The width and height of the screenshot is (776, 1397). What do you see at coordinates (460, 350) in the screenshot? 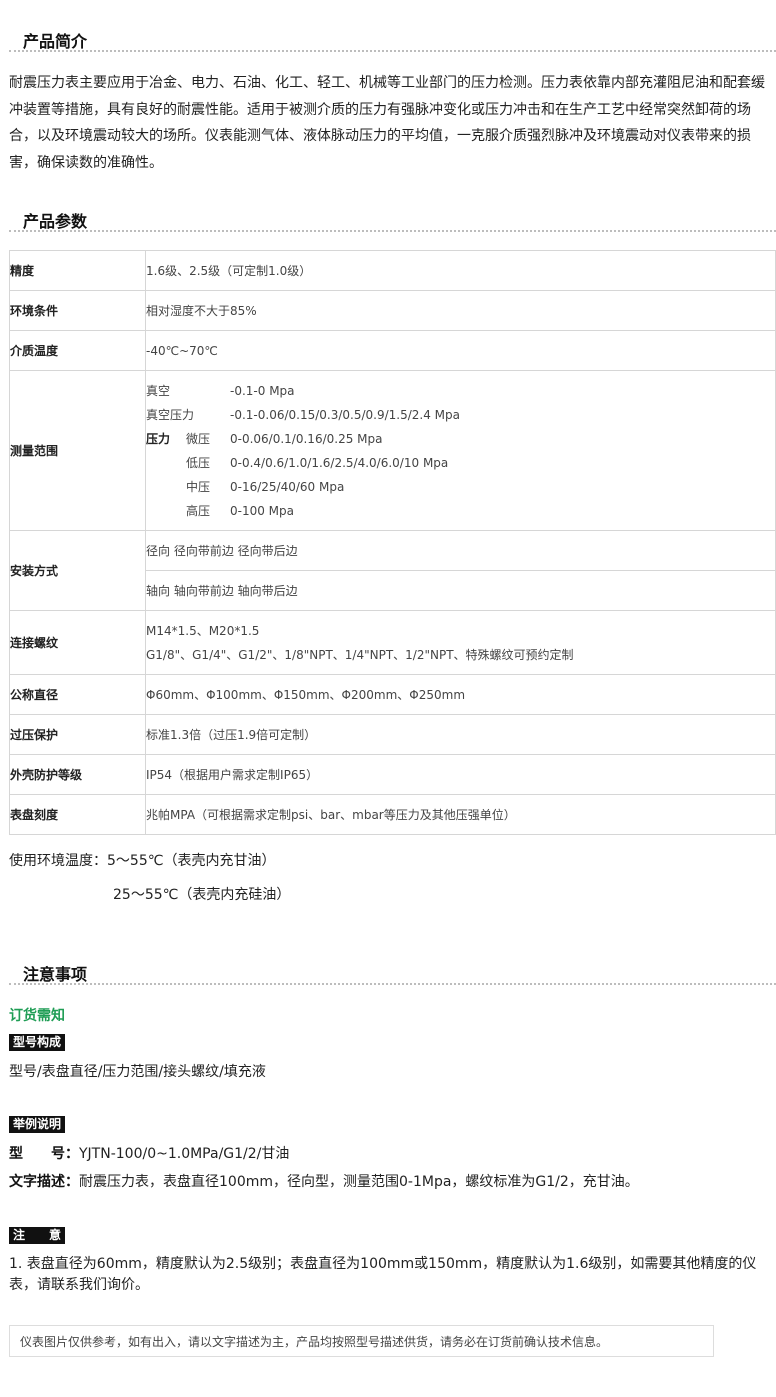
I see `param-value: -40℃~70℃` at bounding box center [460, 350].